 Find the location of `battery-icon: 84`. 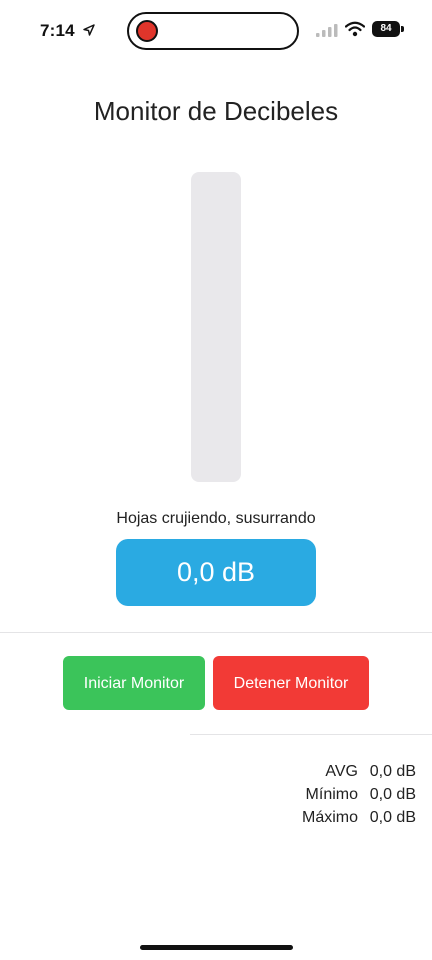

battery-icon: 84 is located at coordinates (386, 29).